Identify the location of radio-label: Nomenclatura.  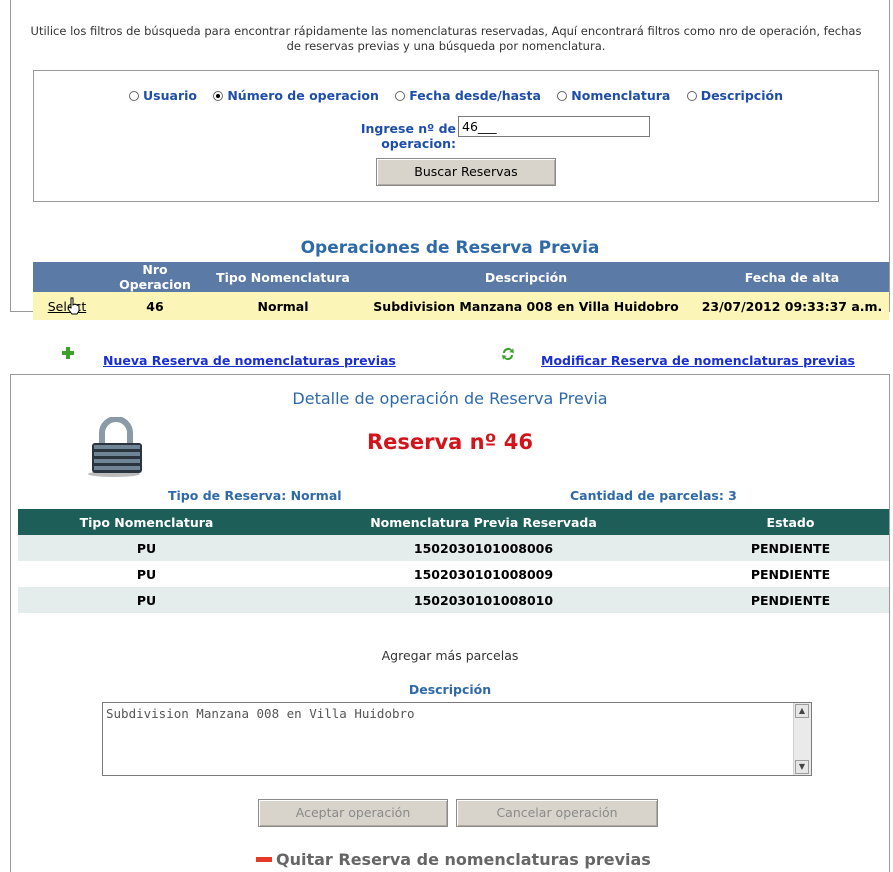
(621, 95).